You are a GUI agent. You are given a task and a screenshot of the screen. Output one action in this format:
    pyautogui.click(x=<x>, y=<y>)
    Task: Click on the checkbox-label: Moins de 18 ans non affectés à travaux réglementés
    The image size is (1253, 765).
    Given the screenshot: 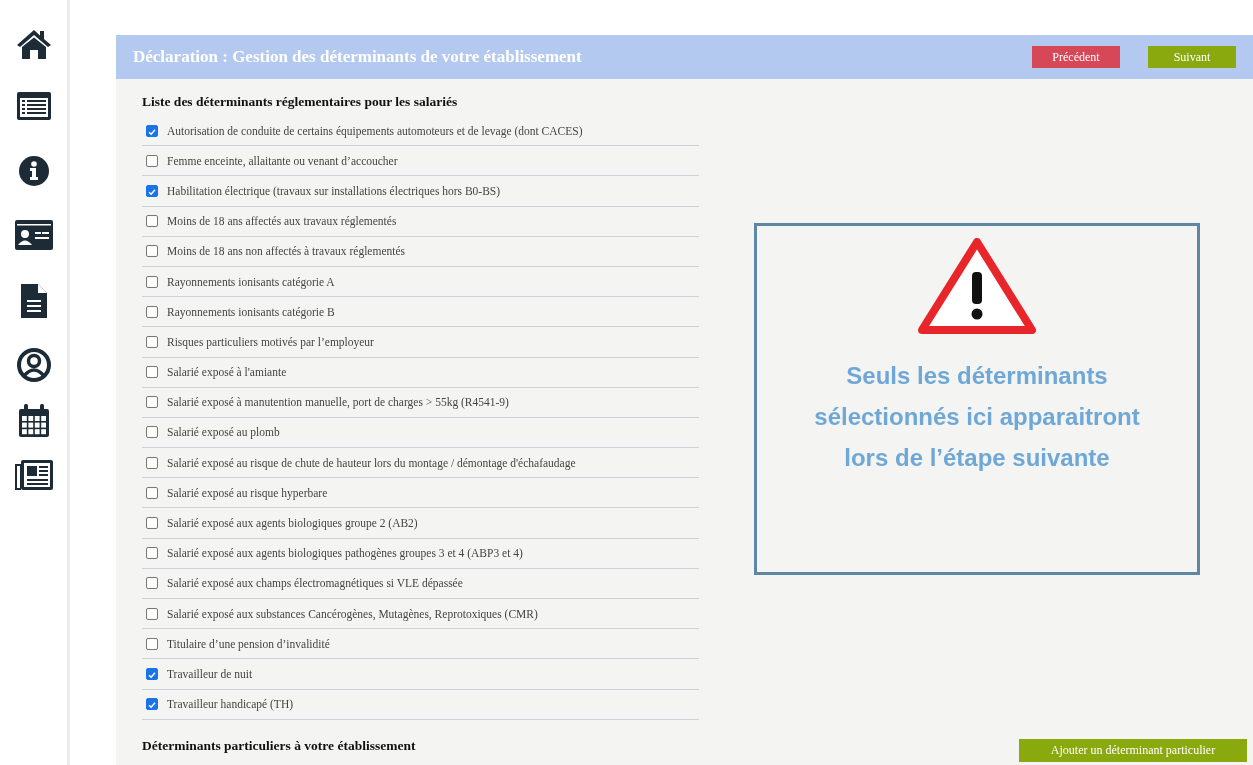 What is the action you would take?
    pyautogui.click(x=286, y=251)
    